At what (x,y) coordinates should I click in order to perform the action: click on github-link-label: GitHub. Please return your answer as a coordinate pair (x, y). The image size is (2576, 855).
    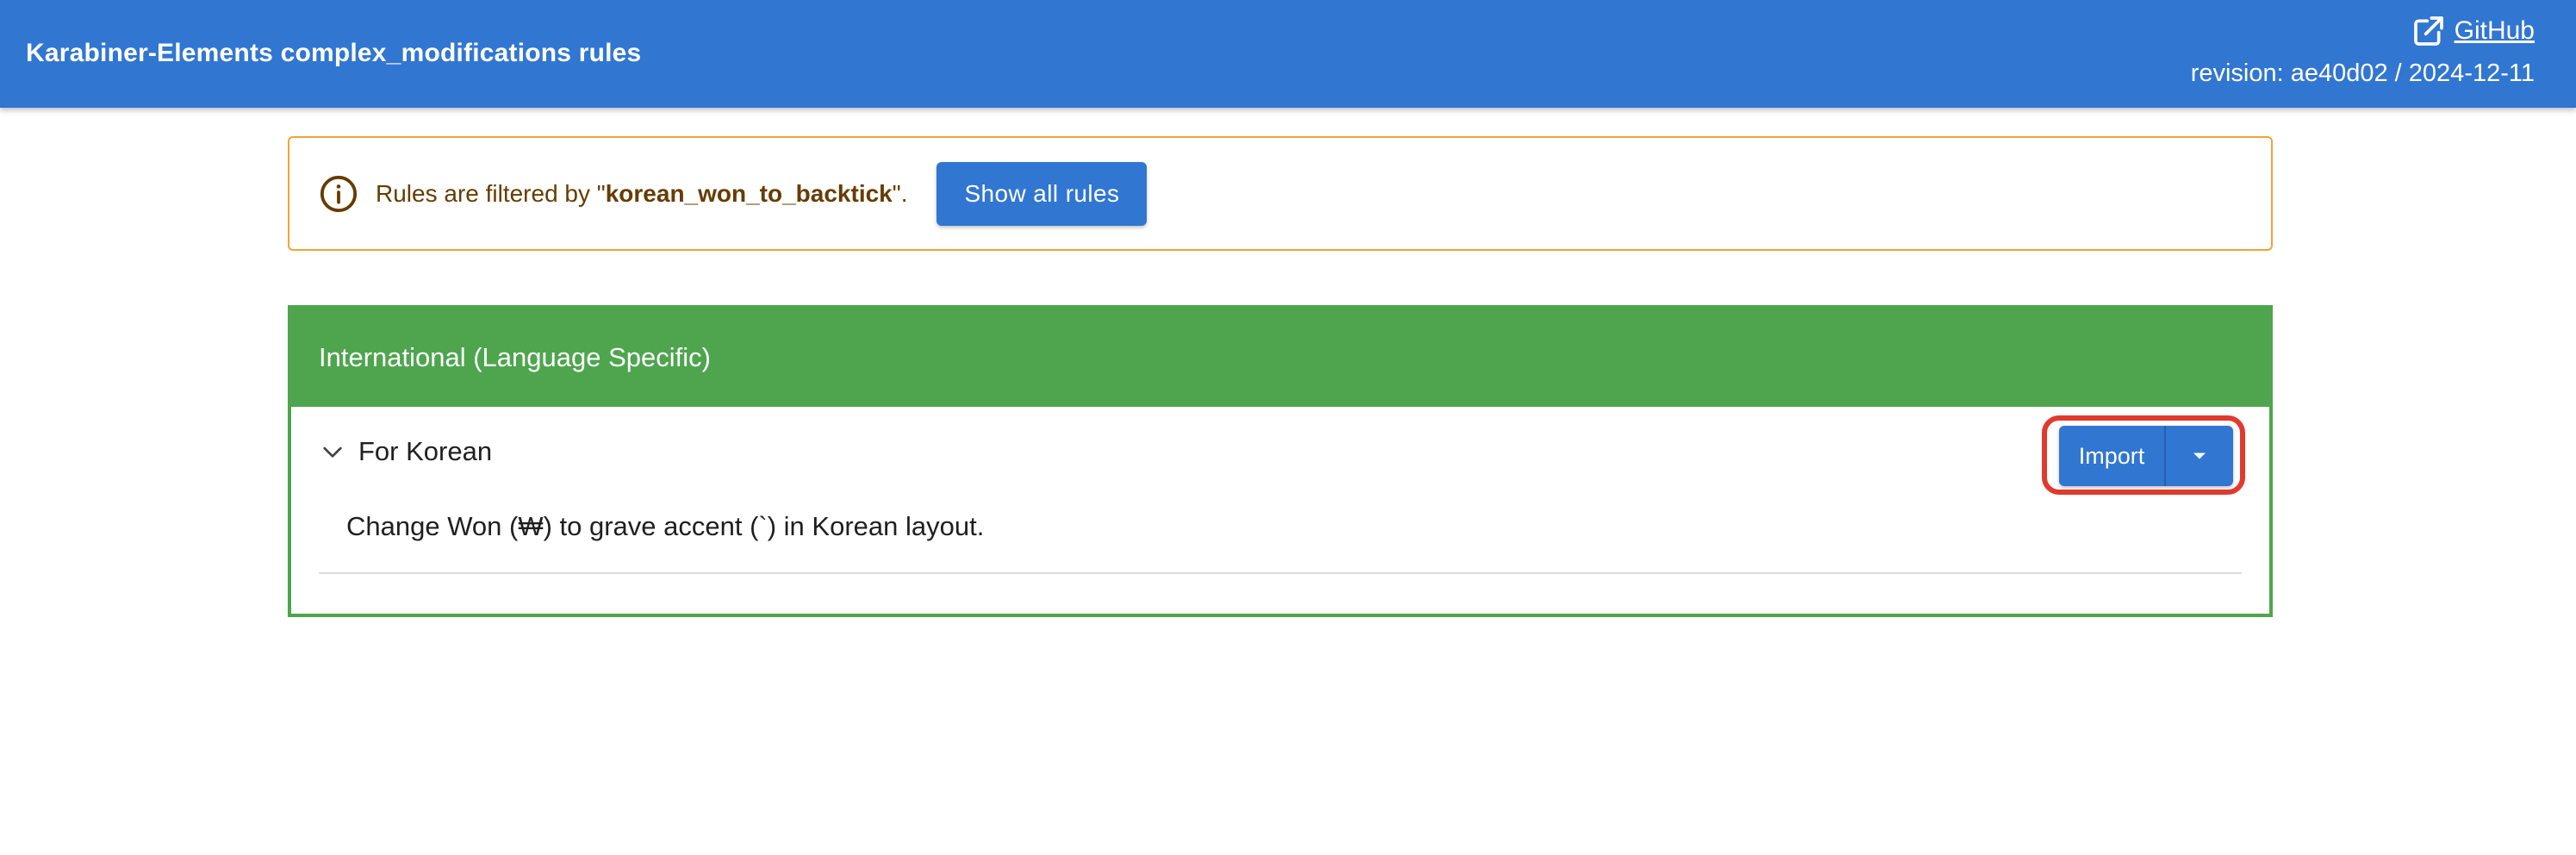
    Looking at the image, I should click on (2494, 31).